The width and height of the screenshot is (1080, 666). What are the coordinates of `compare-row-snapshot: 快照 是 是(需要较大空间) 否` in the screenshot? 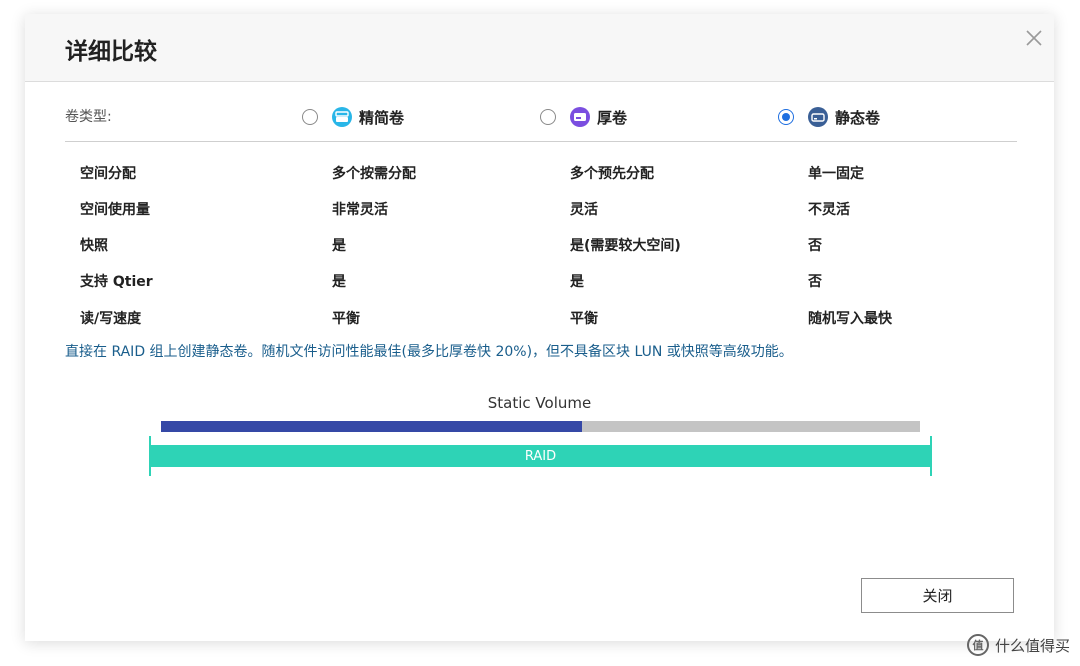 It's located at (539, 245).